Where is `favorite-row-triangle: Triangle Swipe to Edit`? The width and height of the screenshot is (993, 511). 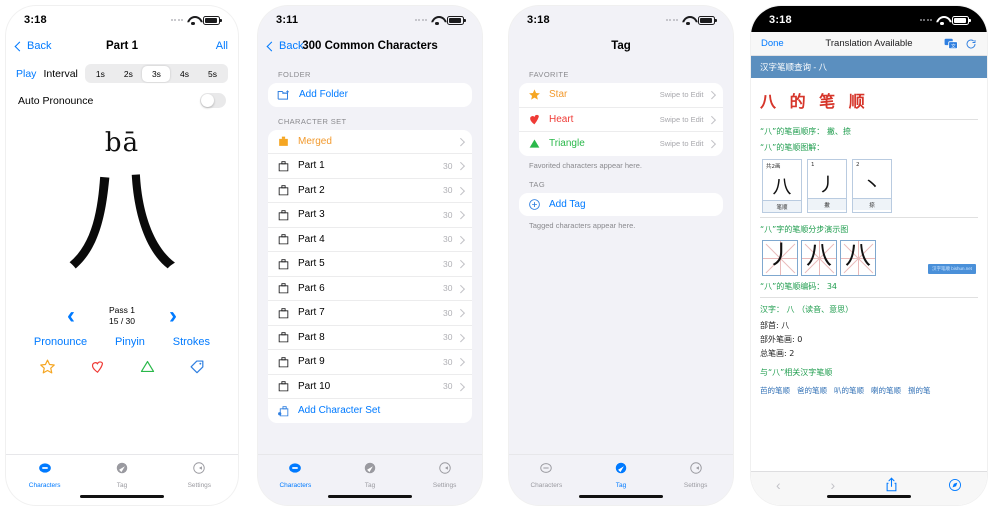 favorite-row-triangle: Triangle Swipe to Edit is located at coordinates (621, 144).